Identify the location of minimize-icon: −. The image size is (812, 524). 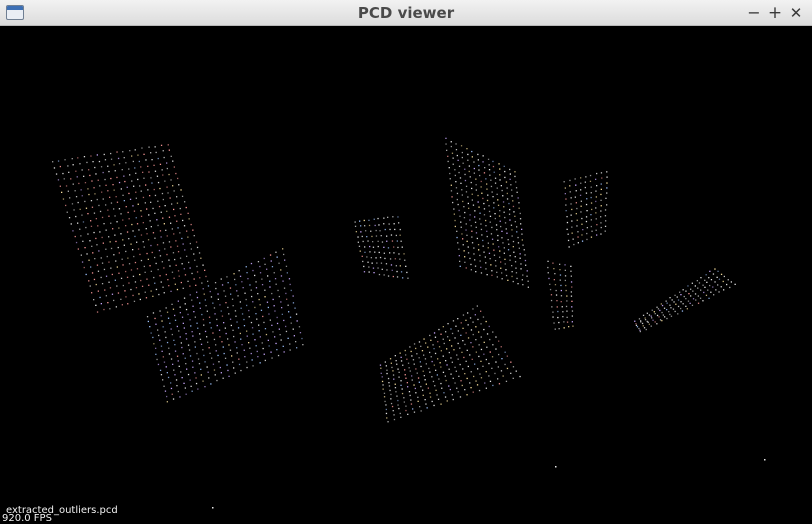
(754, 13).